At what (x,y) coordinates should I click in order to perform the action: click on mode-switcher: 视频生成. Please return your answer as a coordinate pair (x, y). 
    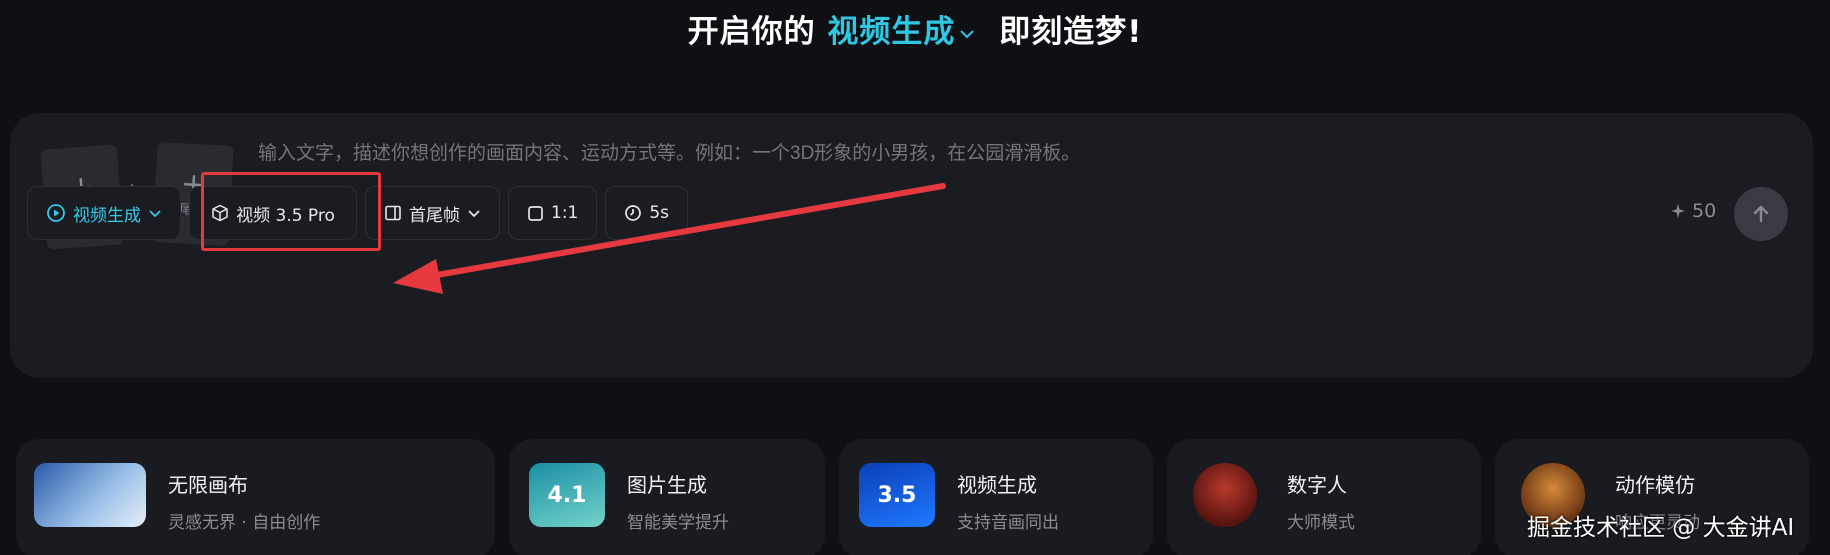
    Looking at the image, I should click on (913, 32).